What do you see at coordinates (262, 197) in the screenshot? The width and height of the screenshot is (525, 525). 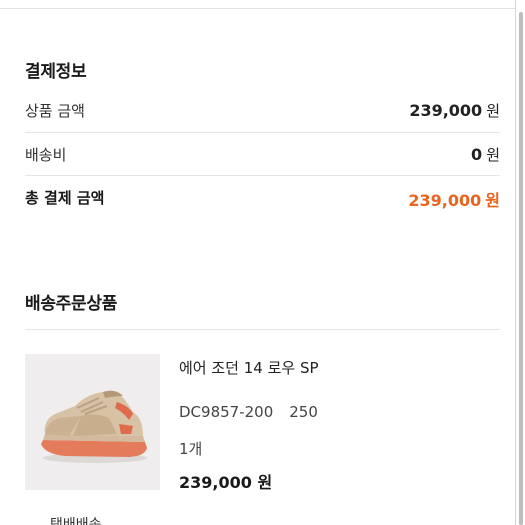 I see `total-amount-row: 총 결제 금액 239,000 원` at bounding box center [262, 197].